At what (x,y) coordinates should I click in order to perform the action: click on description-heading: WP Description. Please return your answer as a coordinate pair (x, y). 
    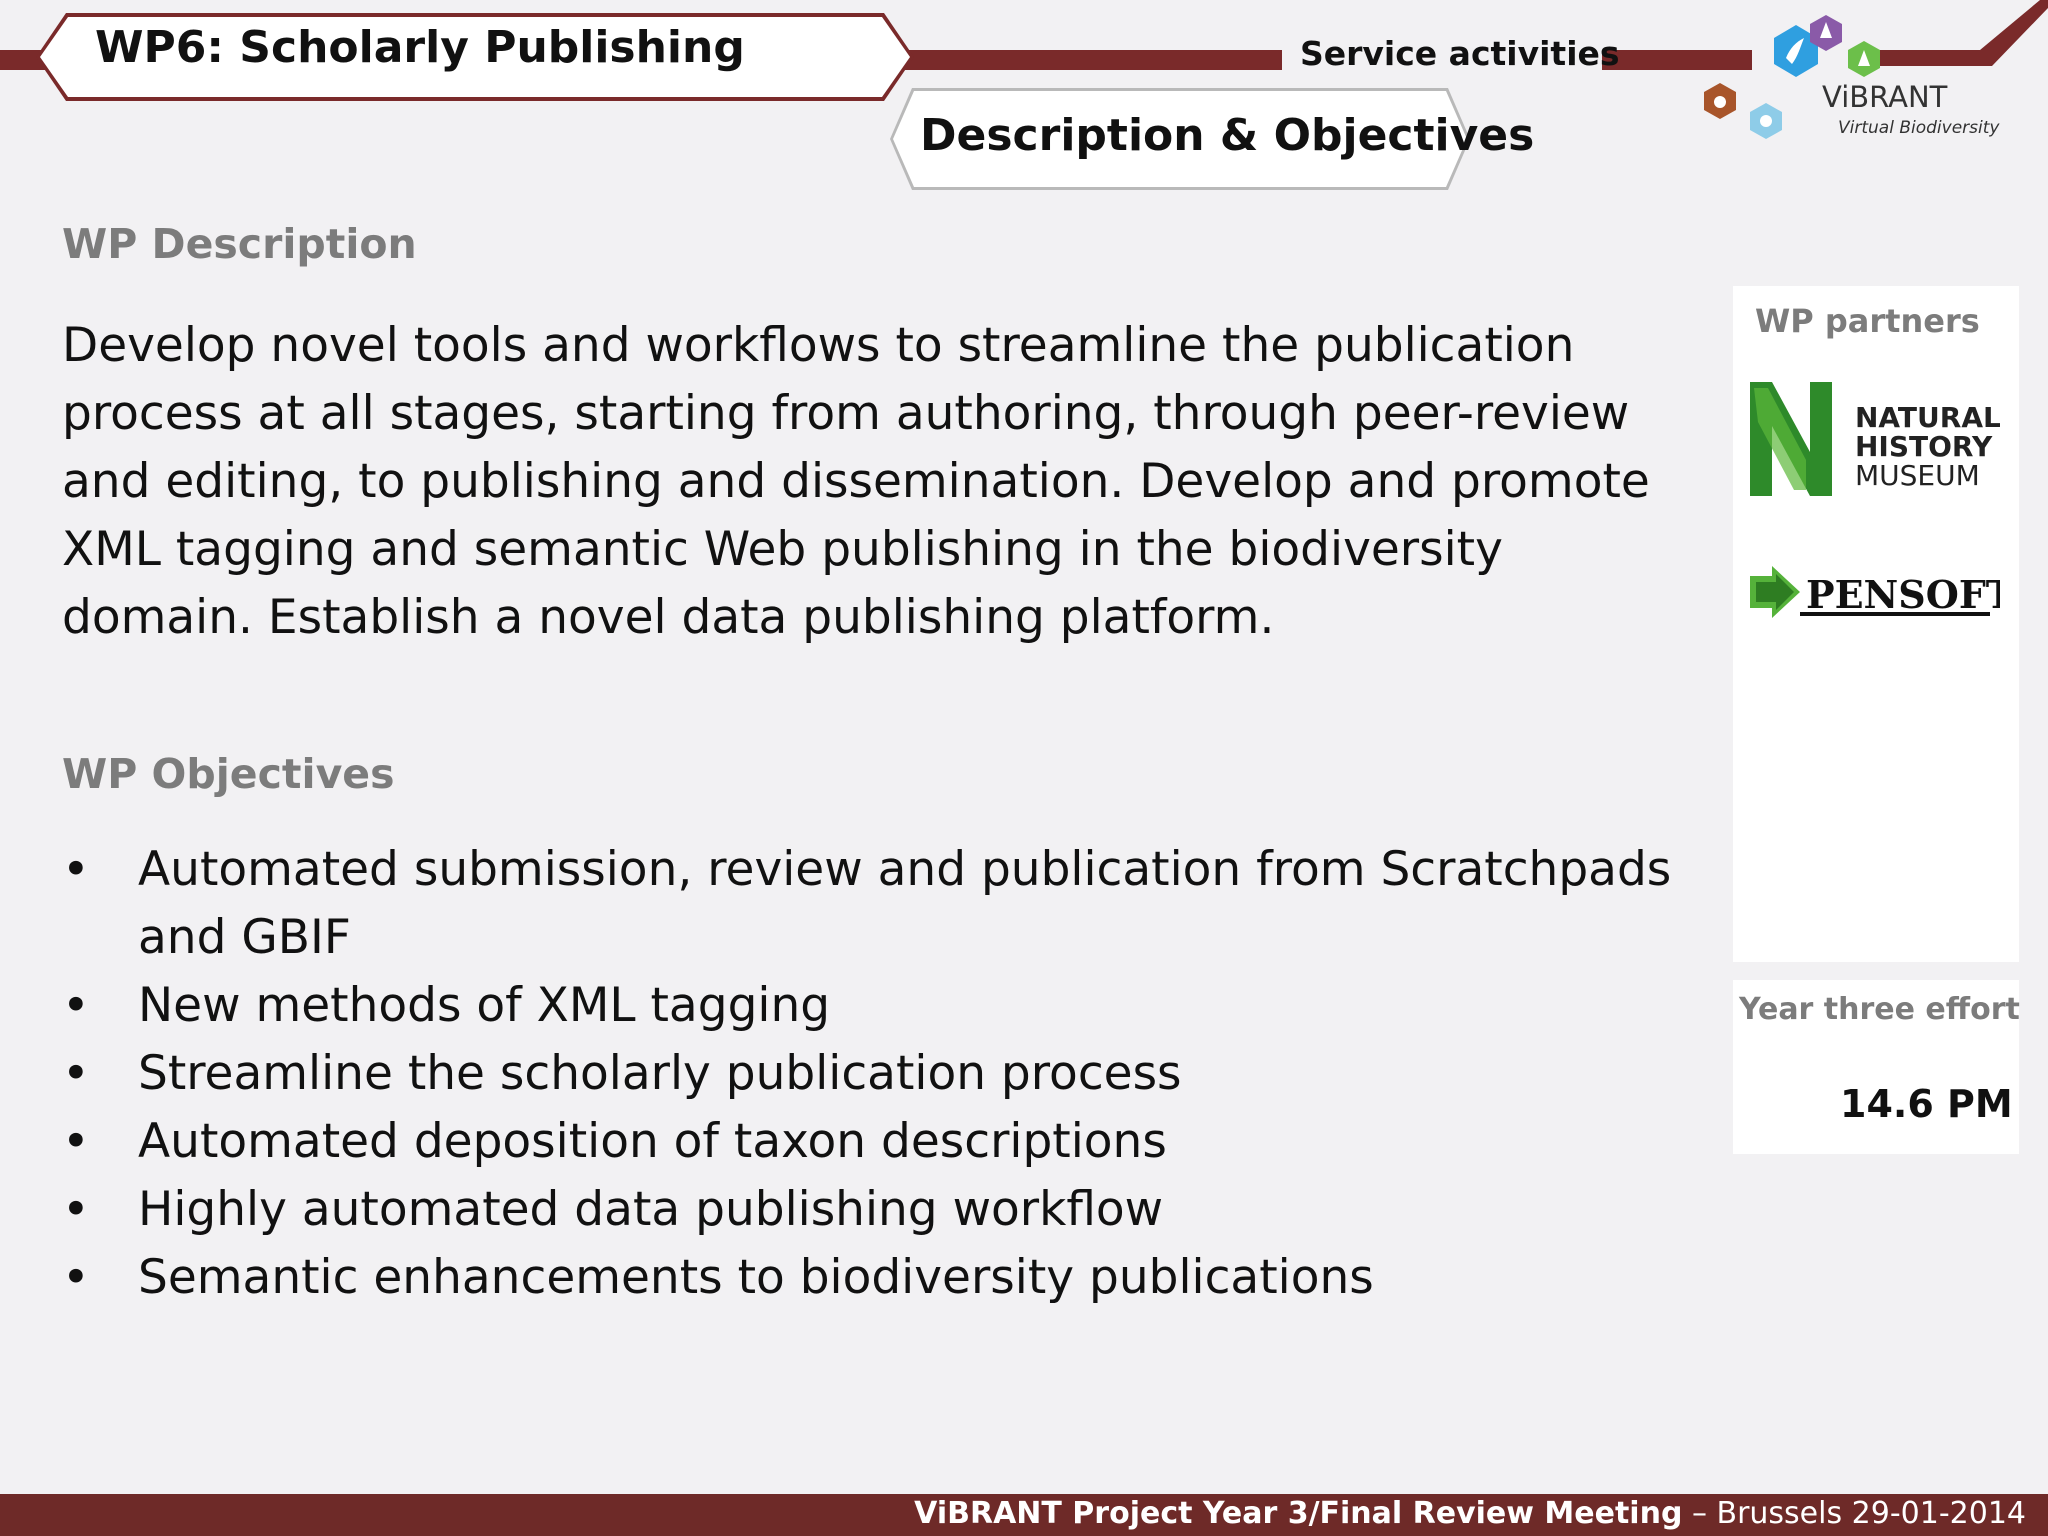
    Looking at the image, I should click on (239, 244).